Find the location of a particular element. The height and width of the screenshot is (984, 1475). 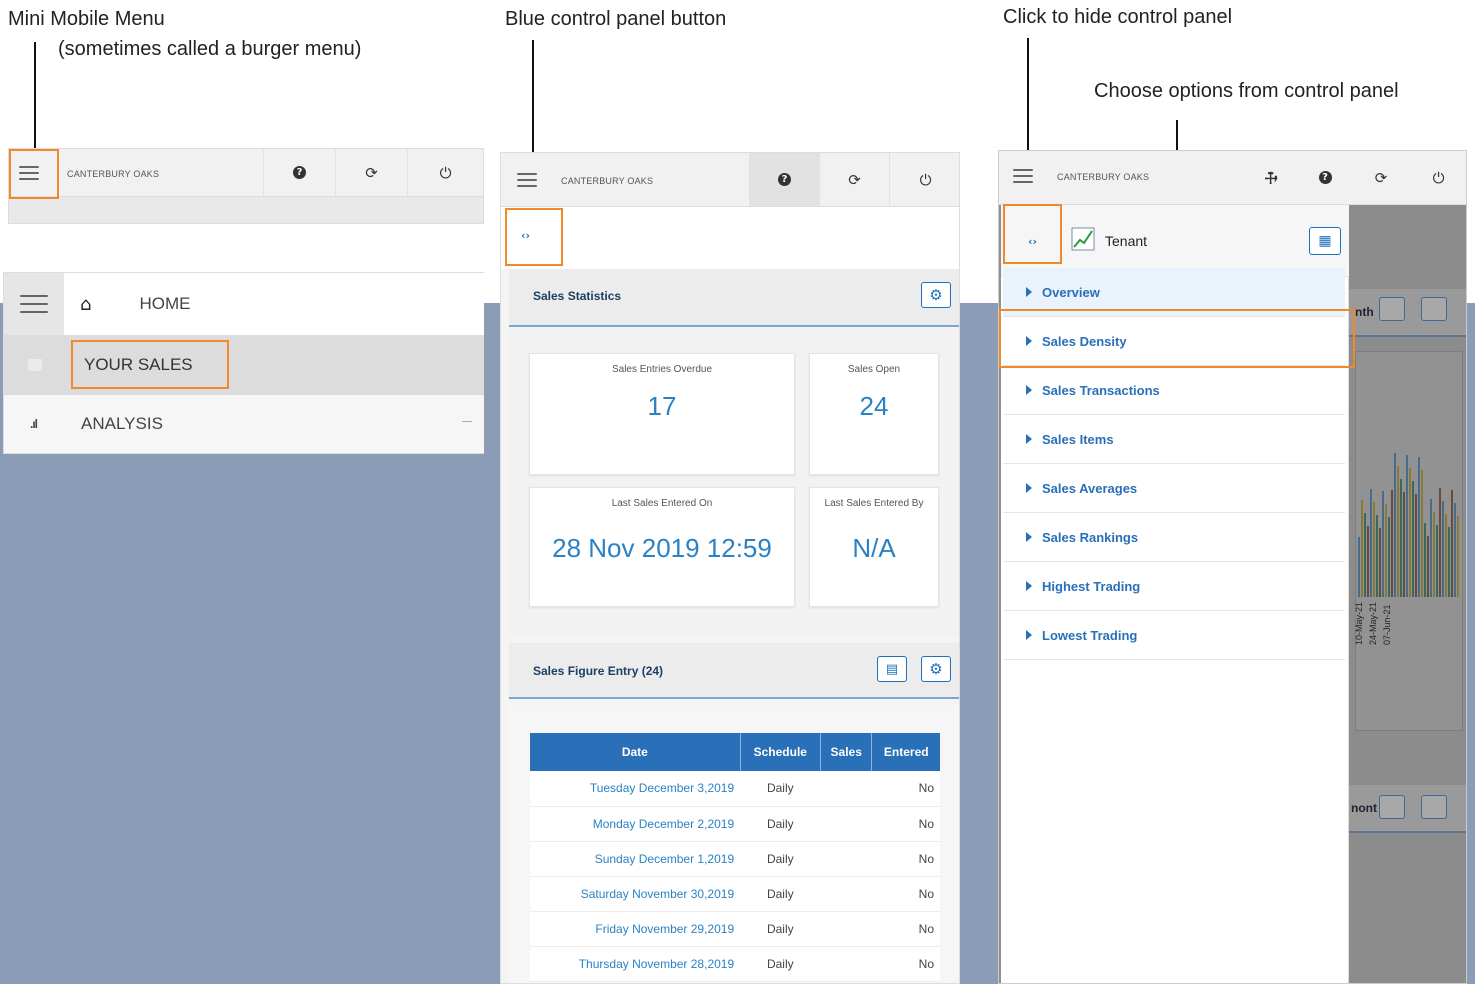

callout-blue-button: Blue control panel button is located at coordinates (616, 19).